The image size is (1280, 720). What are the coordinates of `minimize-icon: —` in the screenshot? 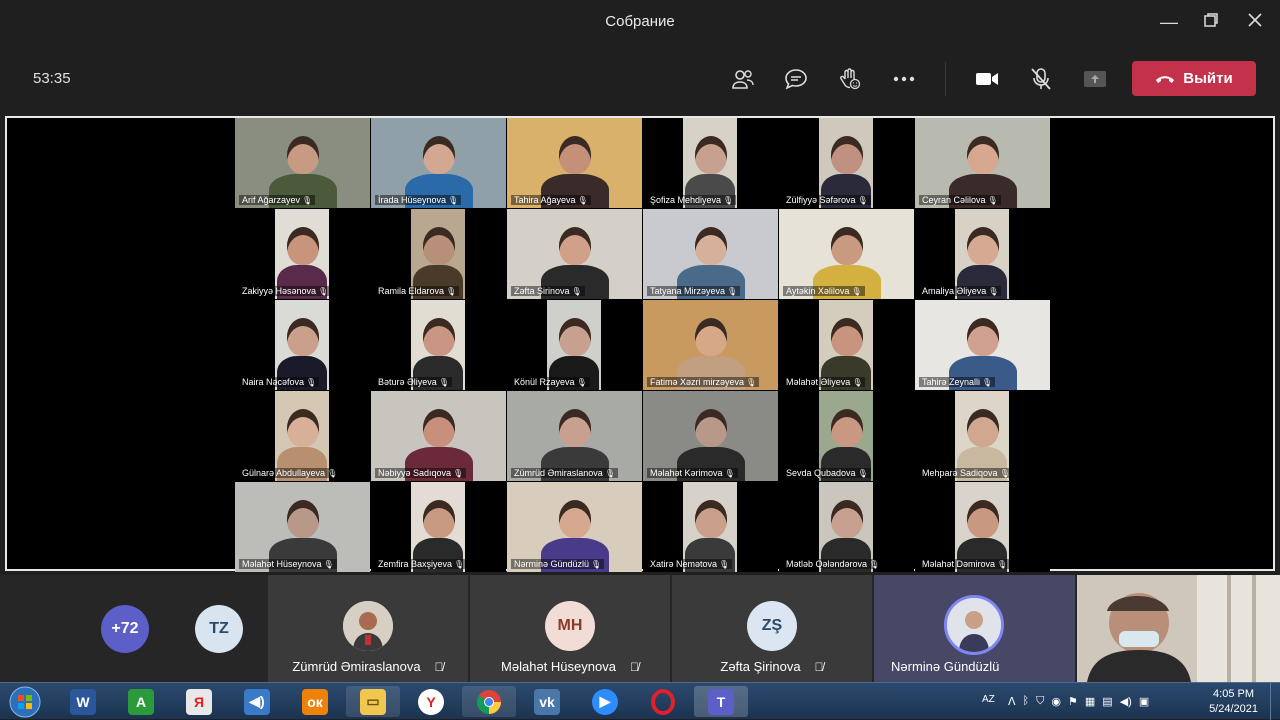 It's located at (1169, 22).